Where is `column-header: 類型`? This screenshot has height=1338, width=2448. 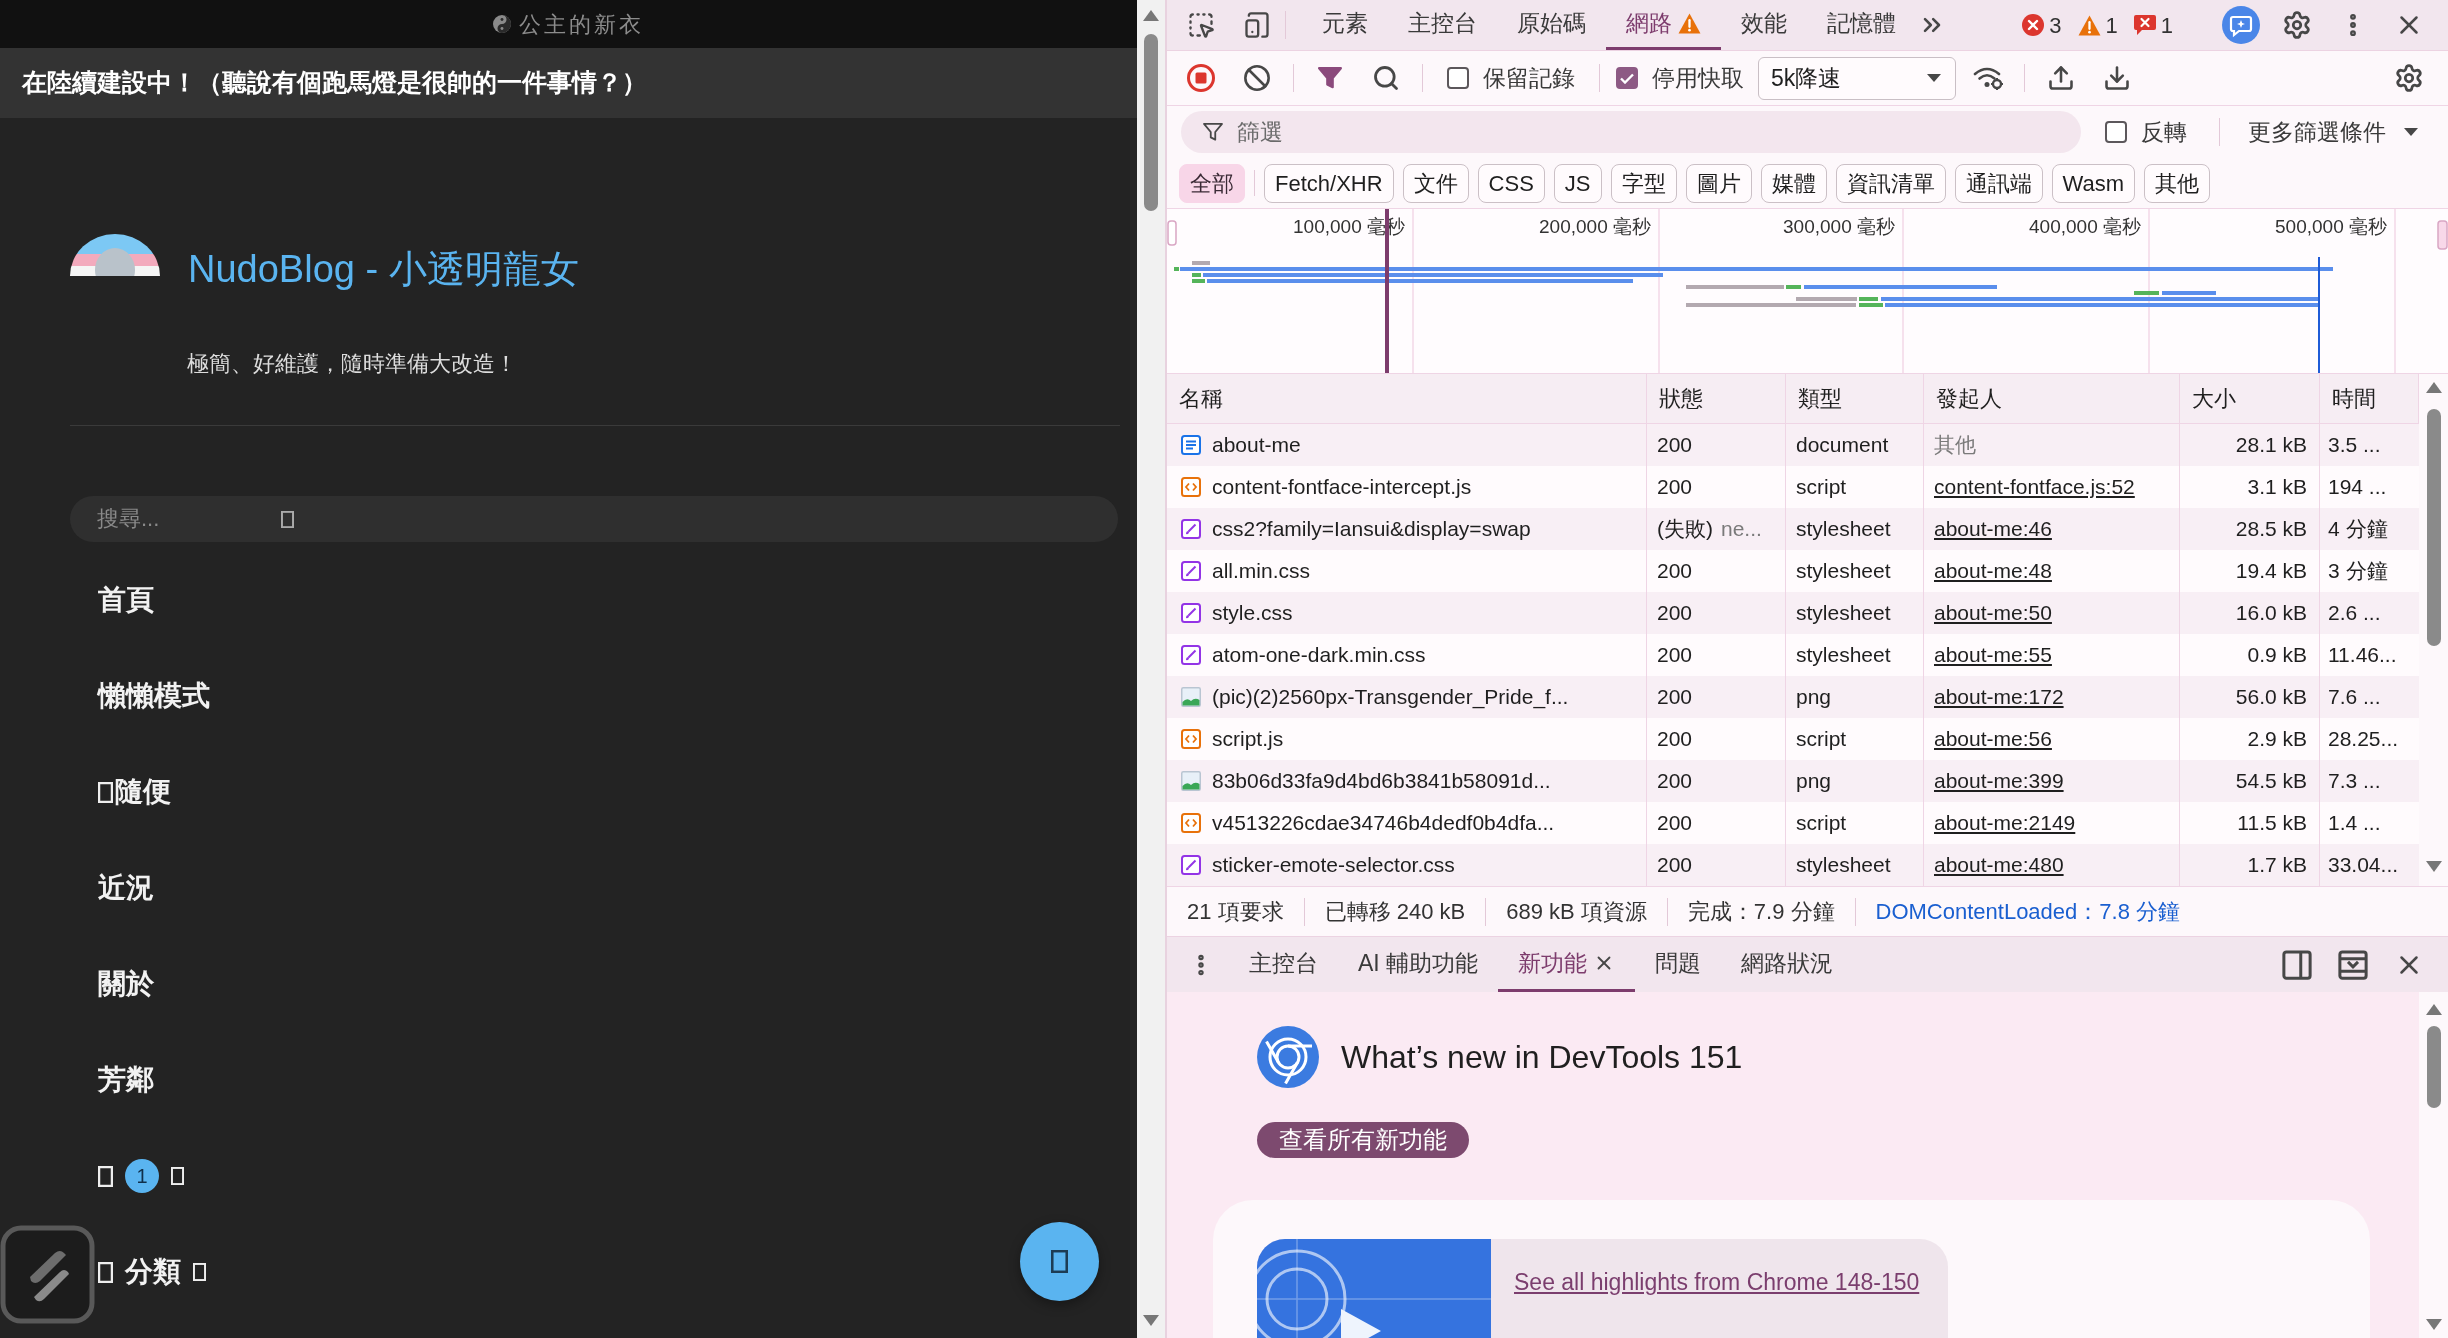 column-header: 類型 is located at coordinates (1855, 398).